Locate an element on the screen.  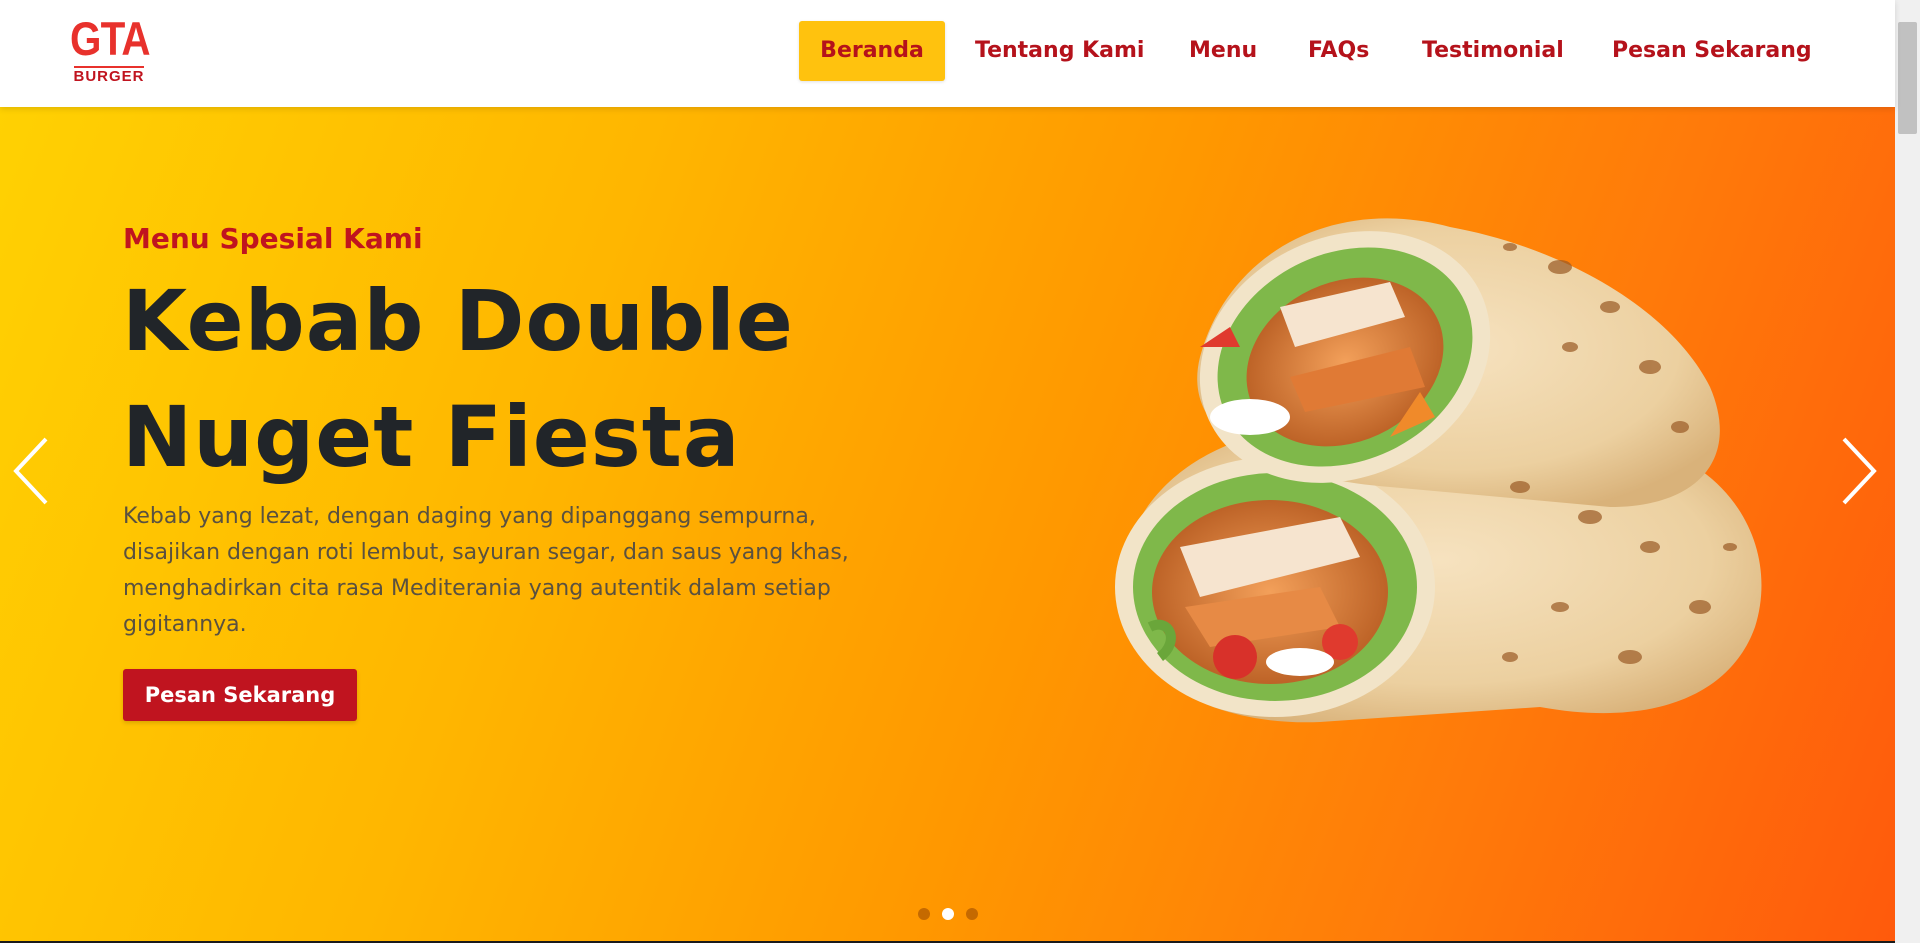
chevron-right-icon is located at coordinates (1859, 471).